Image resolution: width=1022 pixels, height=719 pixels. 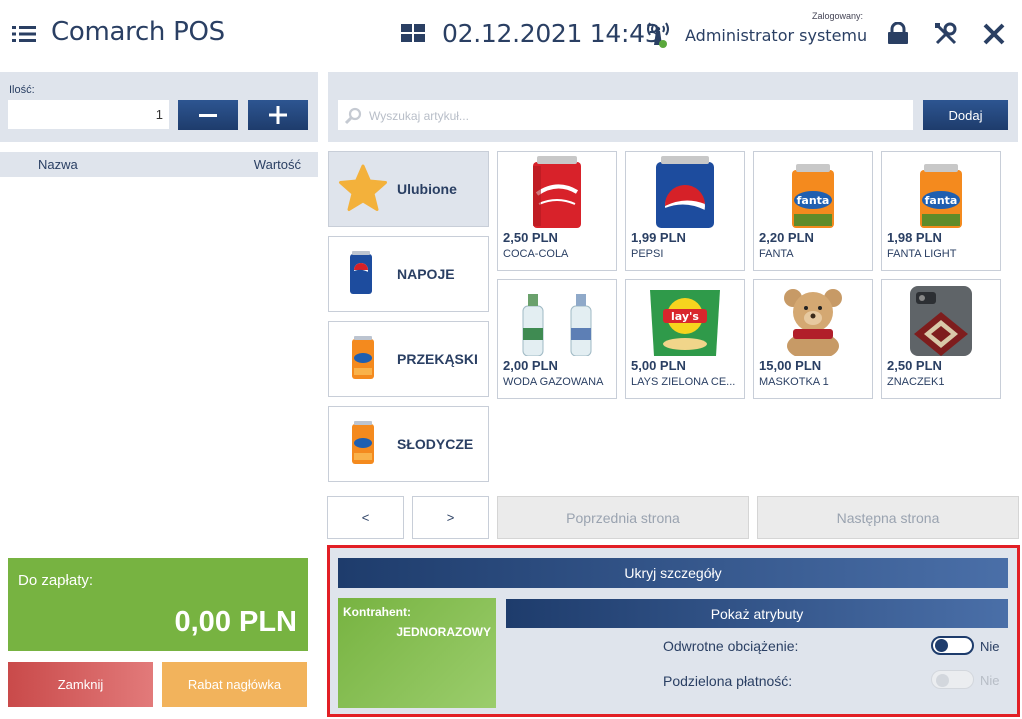 I want to click on category-label: SŁODYCZE, so click(x=435, y=444).